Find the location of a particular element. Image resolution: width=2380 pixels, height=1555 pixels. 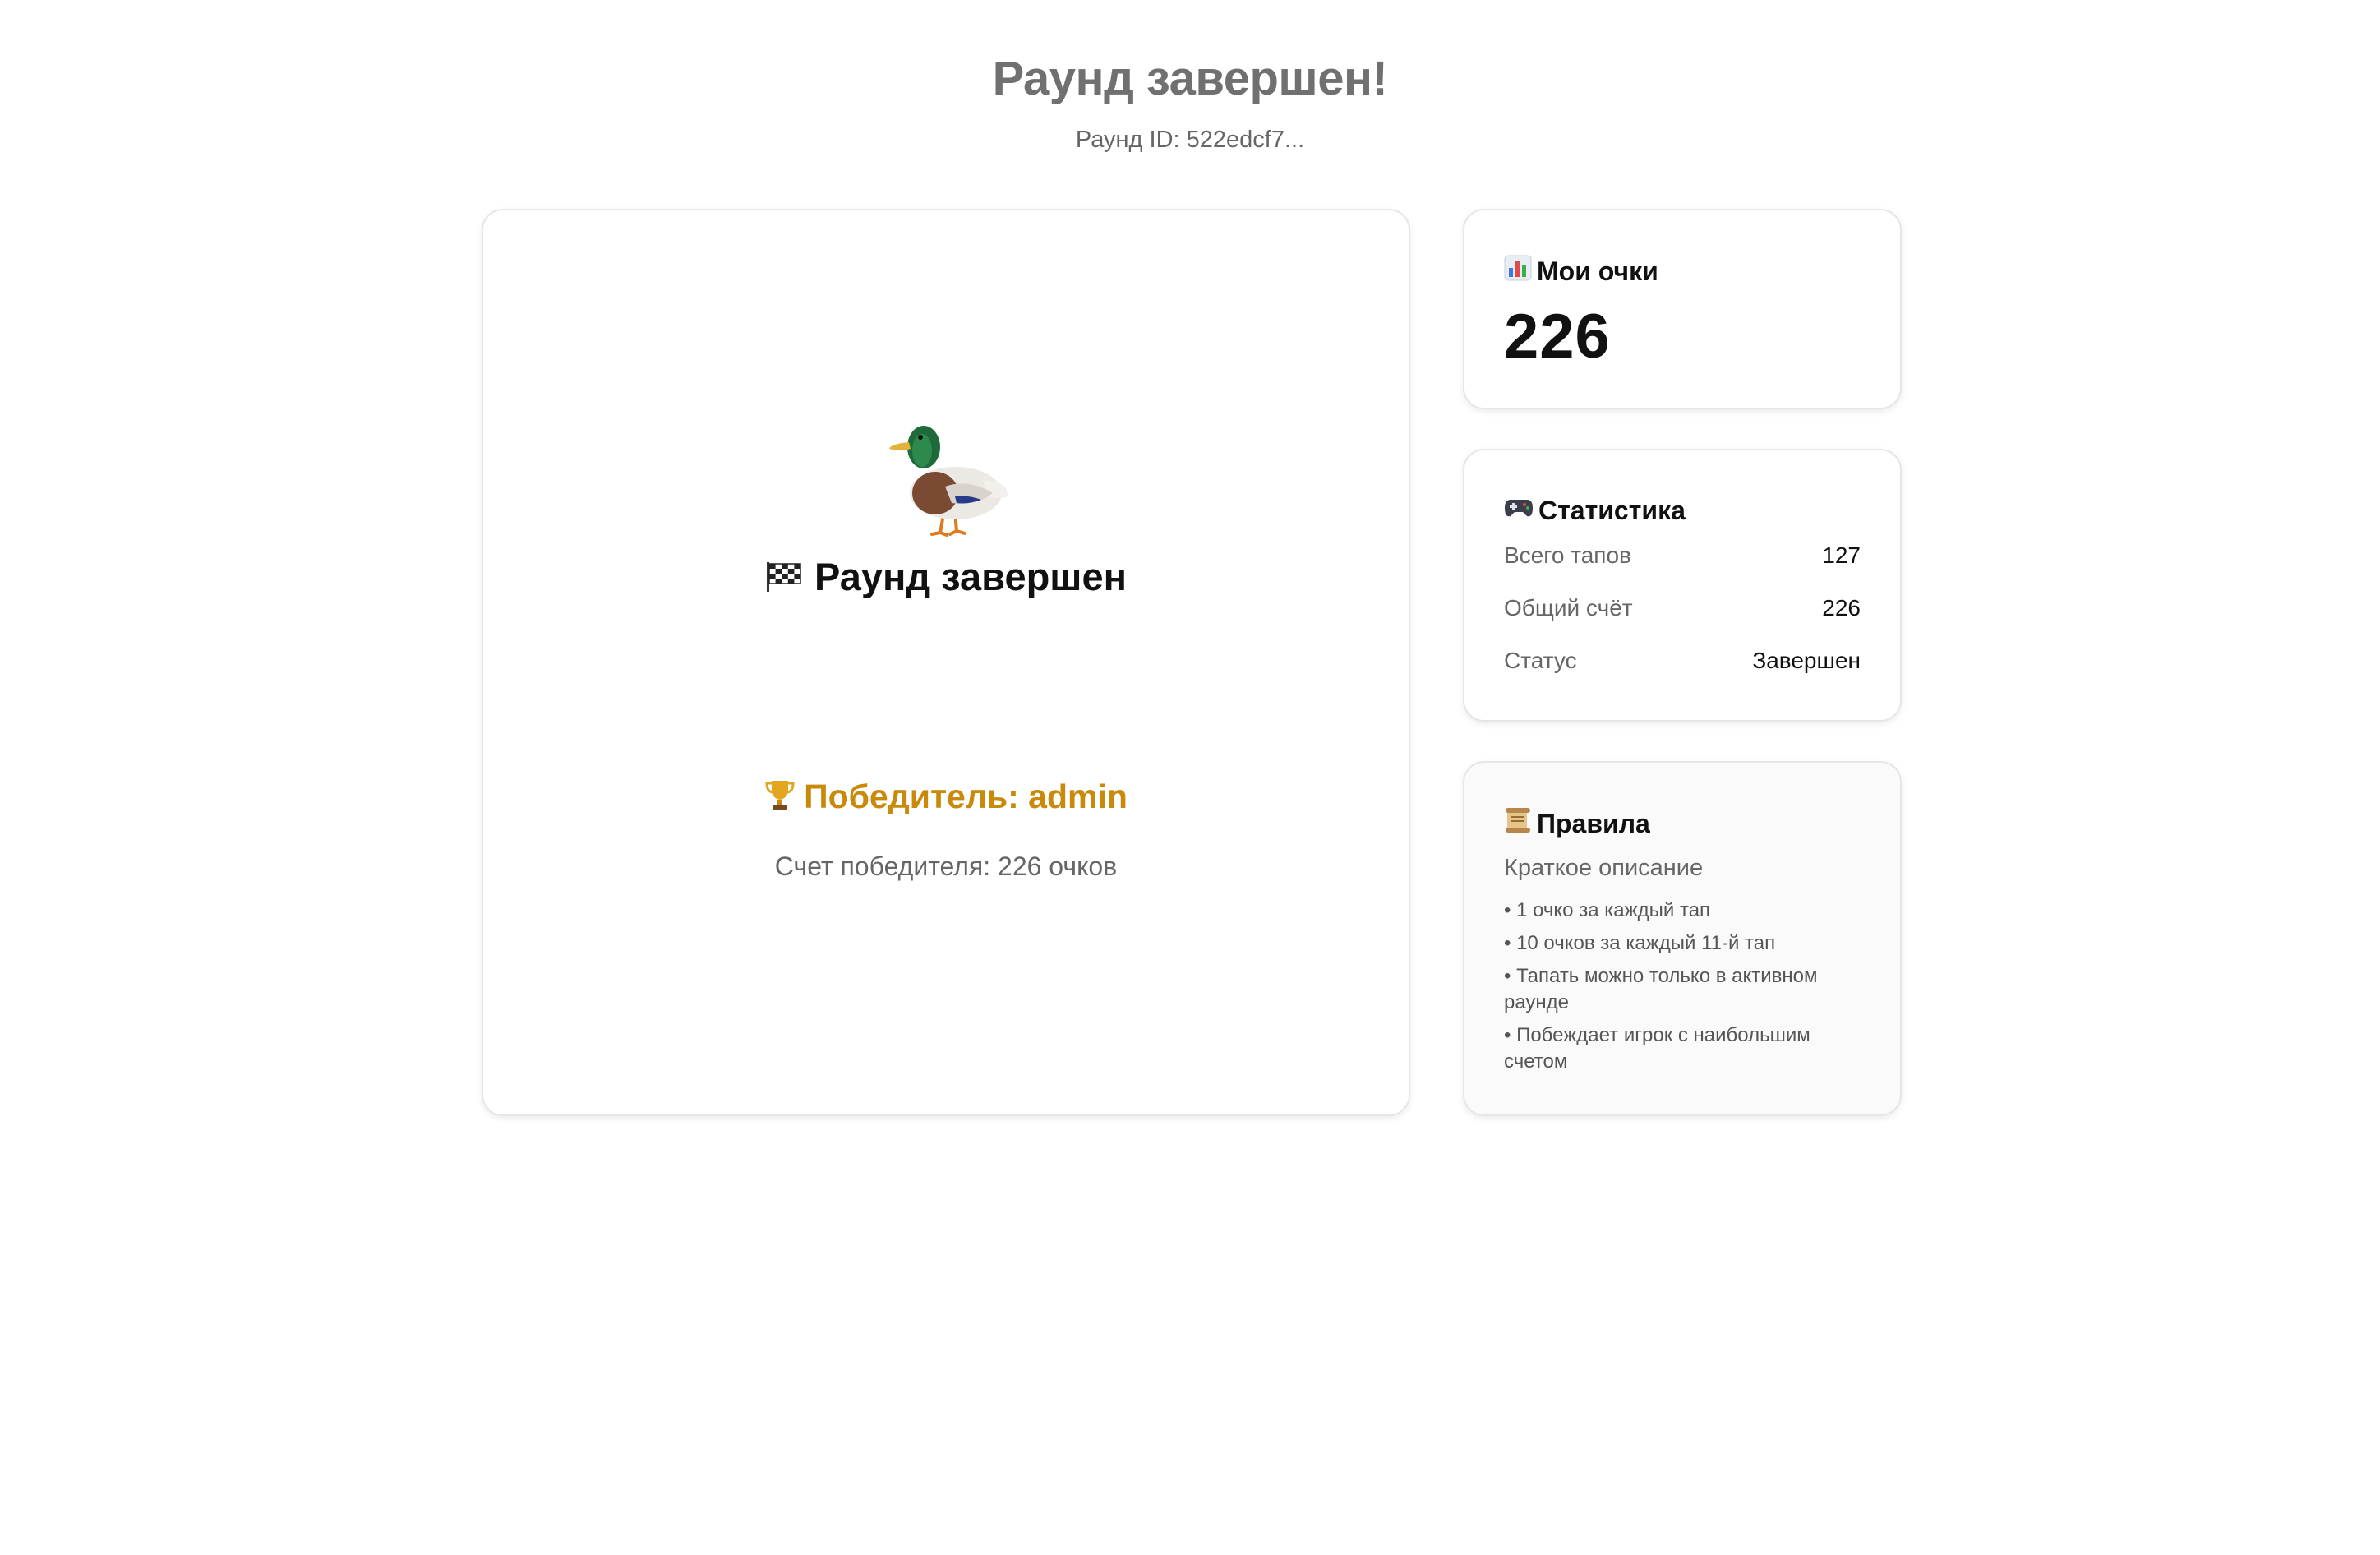

trophy-icon is located at coordinates (780, 798).